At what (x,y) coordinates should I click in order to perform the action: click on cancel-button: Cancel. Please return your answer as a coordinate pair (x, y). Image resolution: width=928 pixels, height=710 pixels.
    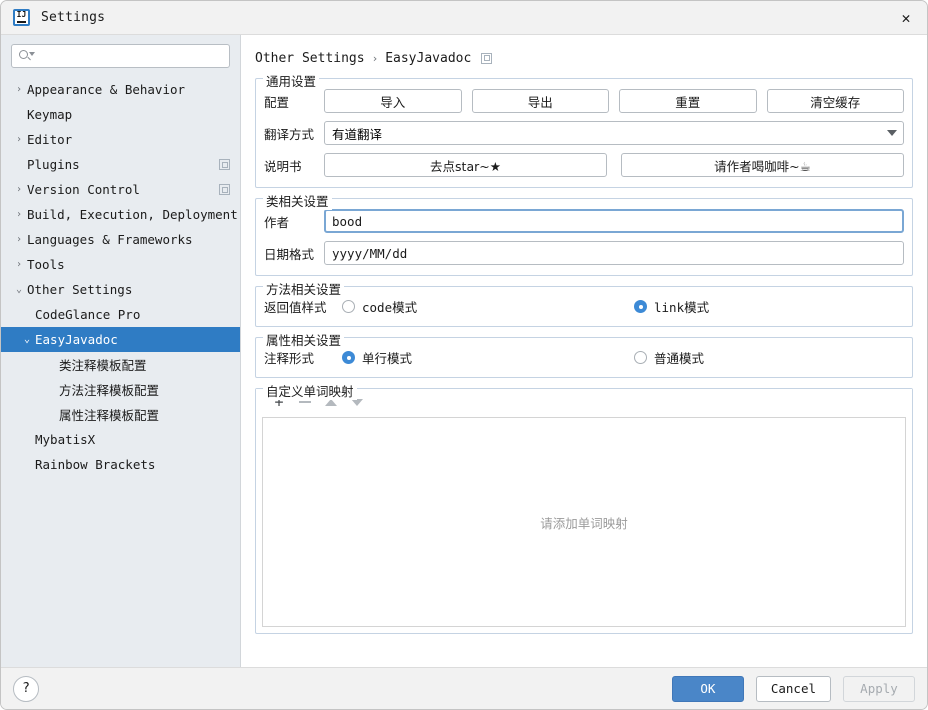
    Looking at the image, I should click on (793, 688).